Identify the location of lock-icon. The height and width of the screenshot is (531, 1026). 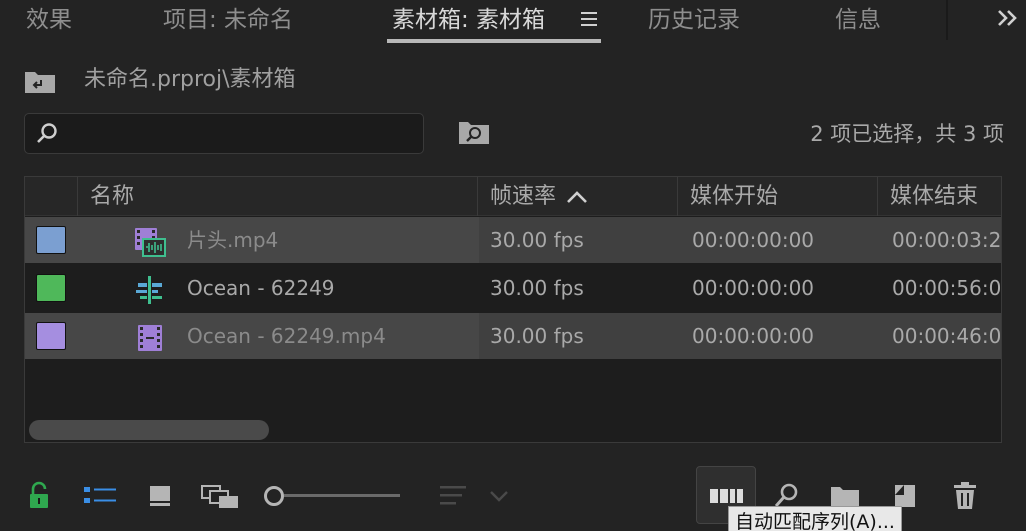
(39, 496).